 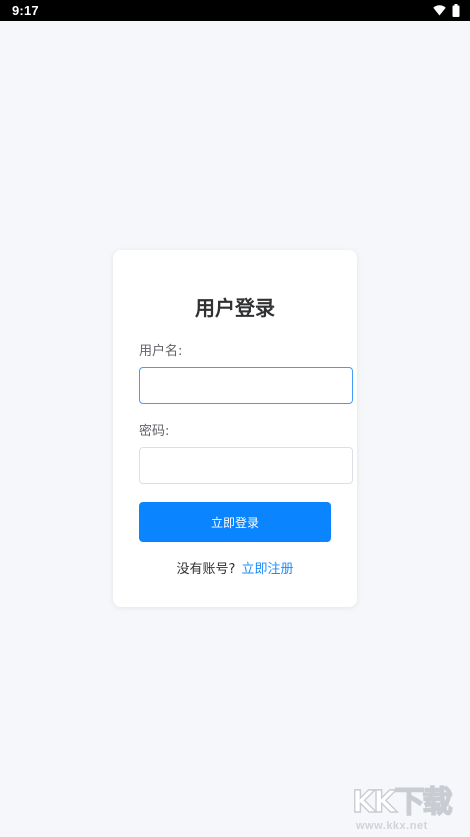 I want to click on register-link: 立即注册, so click(x=267, y=569).